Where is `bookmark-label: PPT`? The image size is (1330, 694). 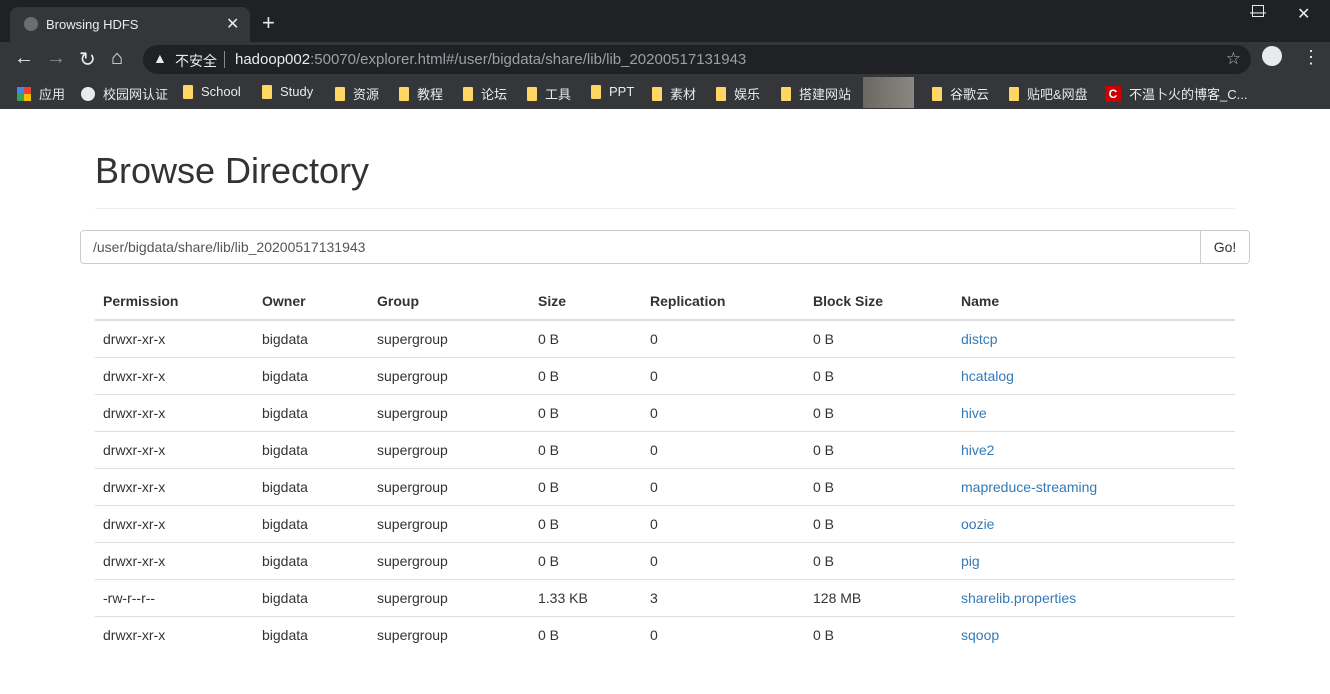
bookmark-label: PPT is located at coordinates (622, 91).